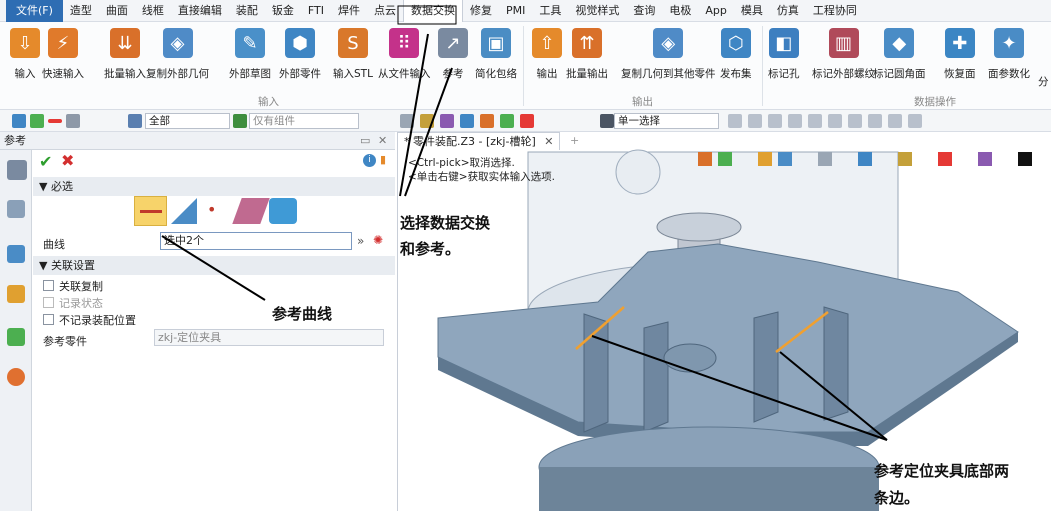 The width and height of the screenshot is (1051, 511). Describe the element at coordinates (445, 223) in the screenshot. I see `callout-data-exchange-1: 选择数据交换` at that location.